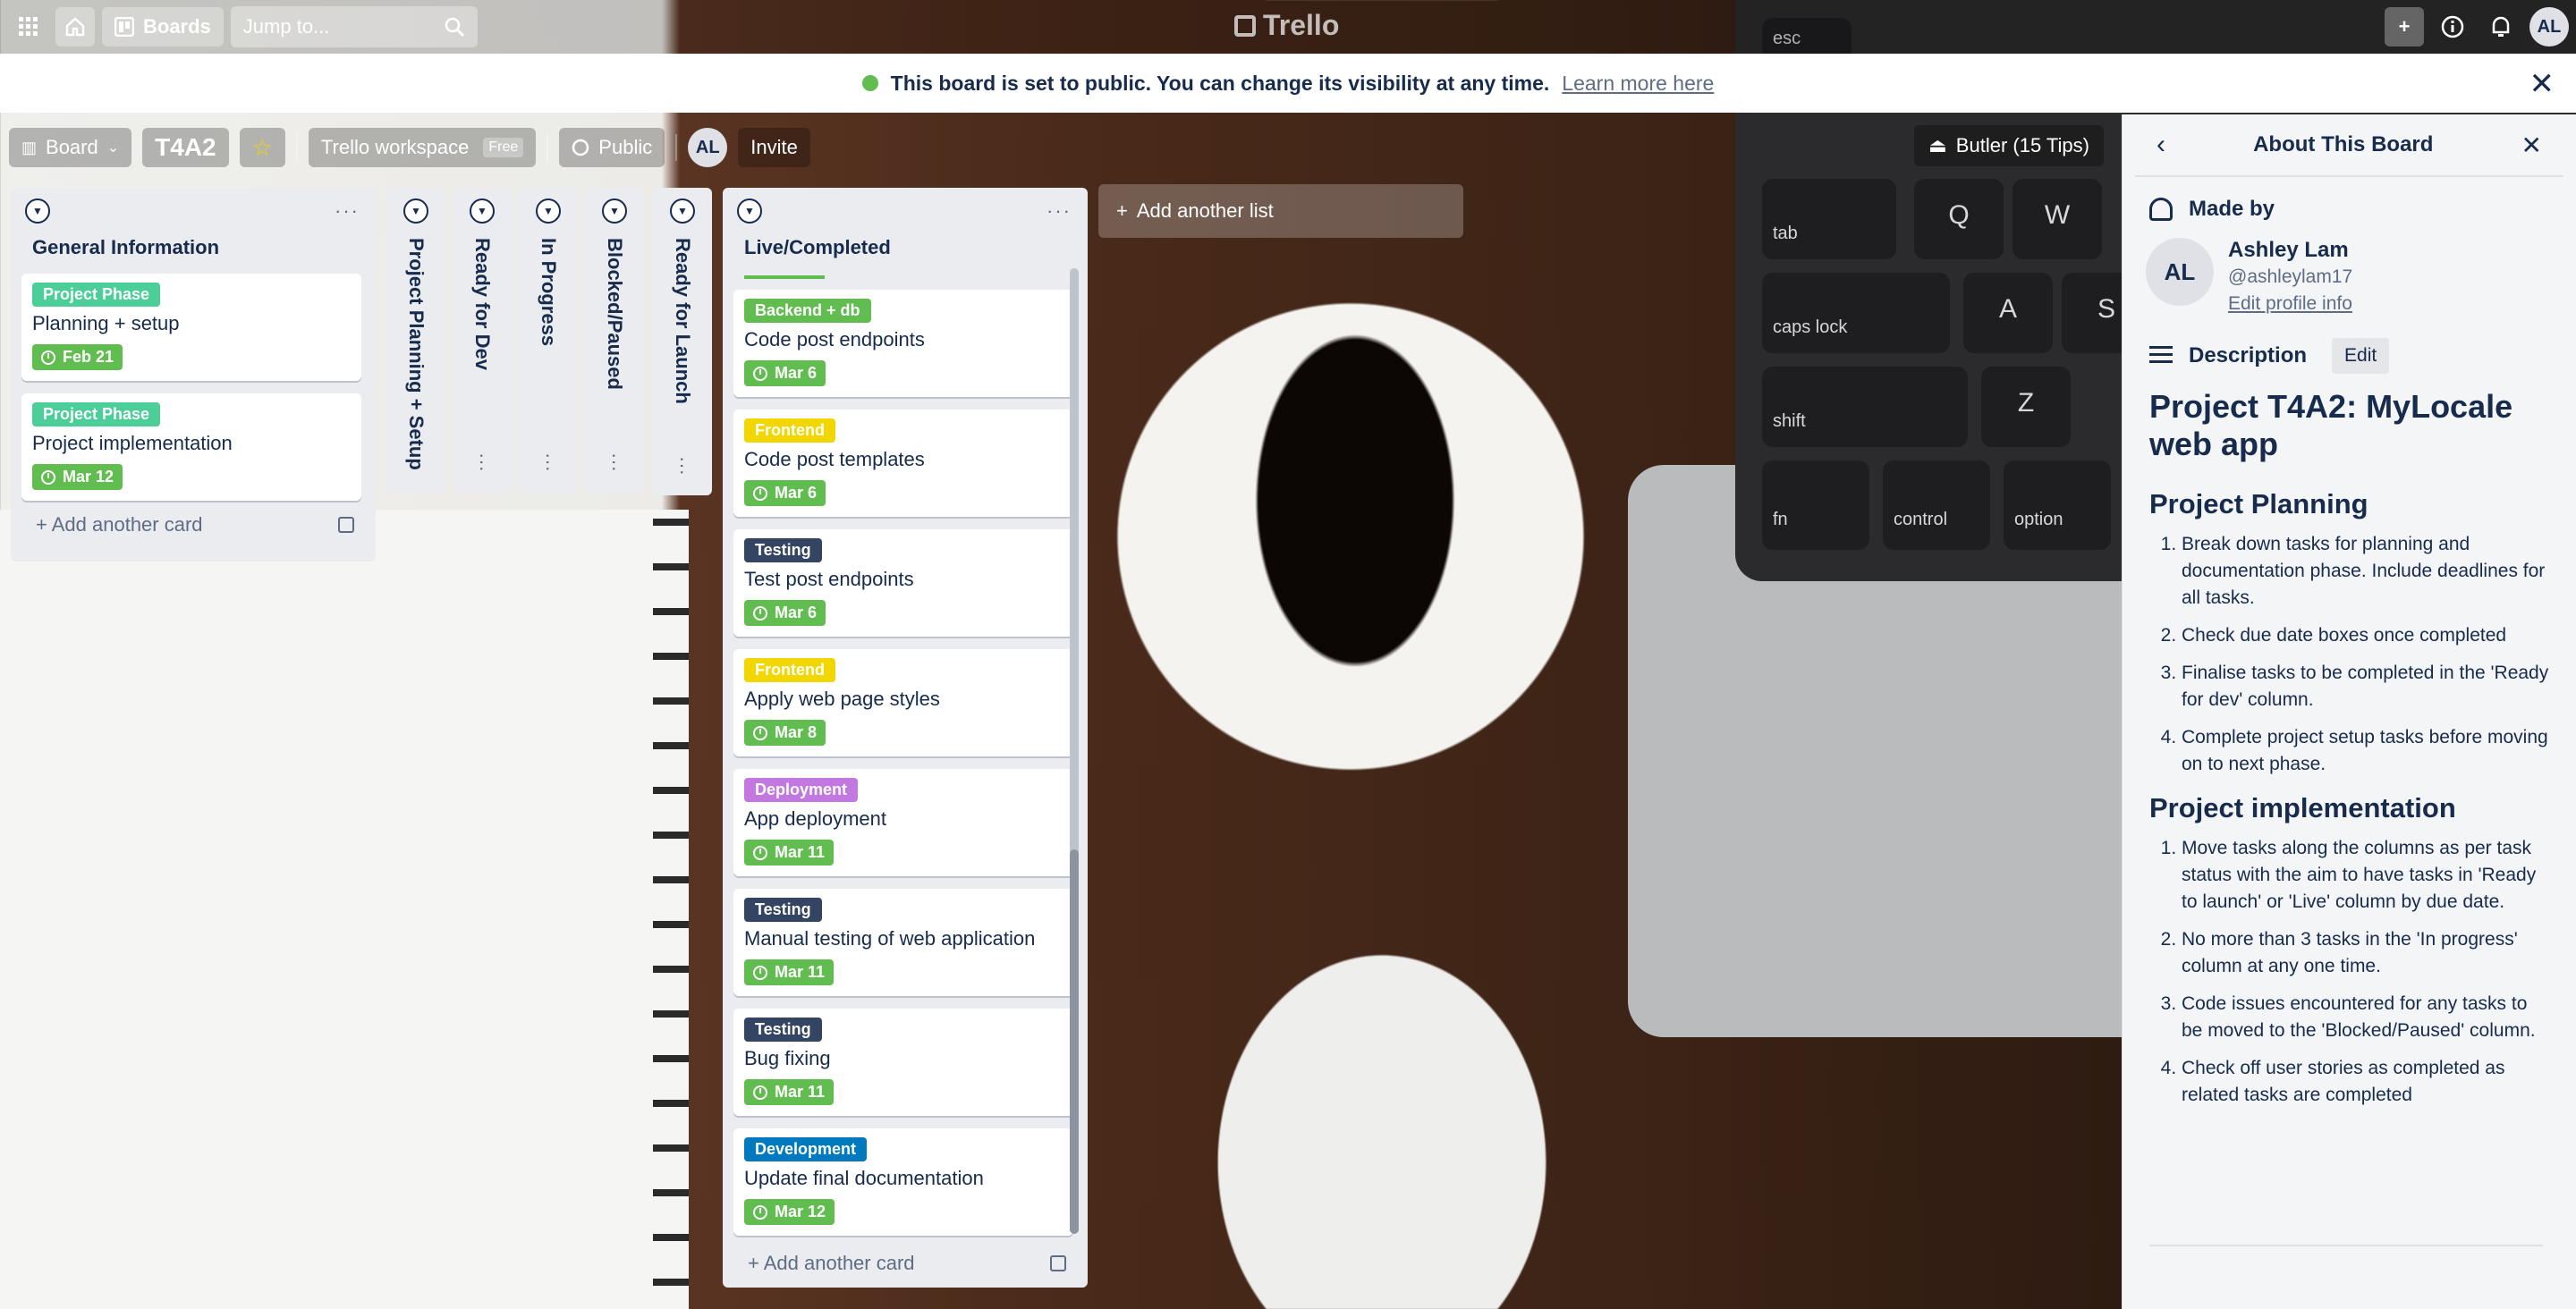 The image size is (2576, 1309). I want to click on star-icon: ☆, so click(262, 147).